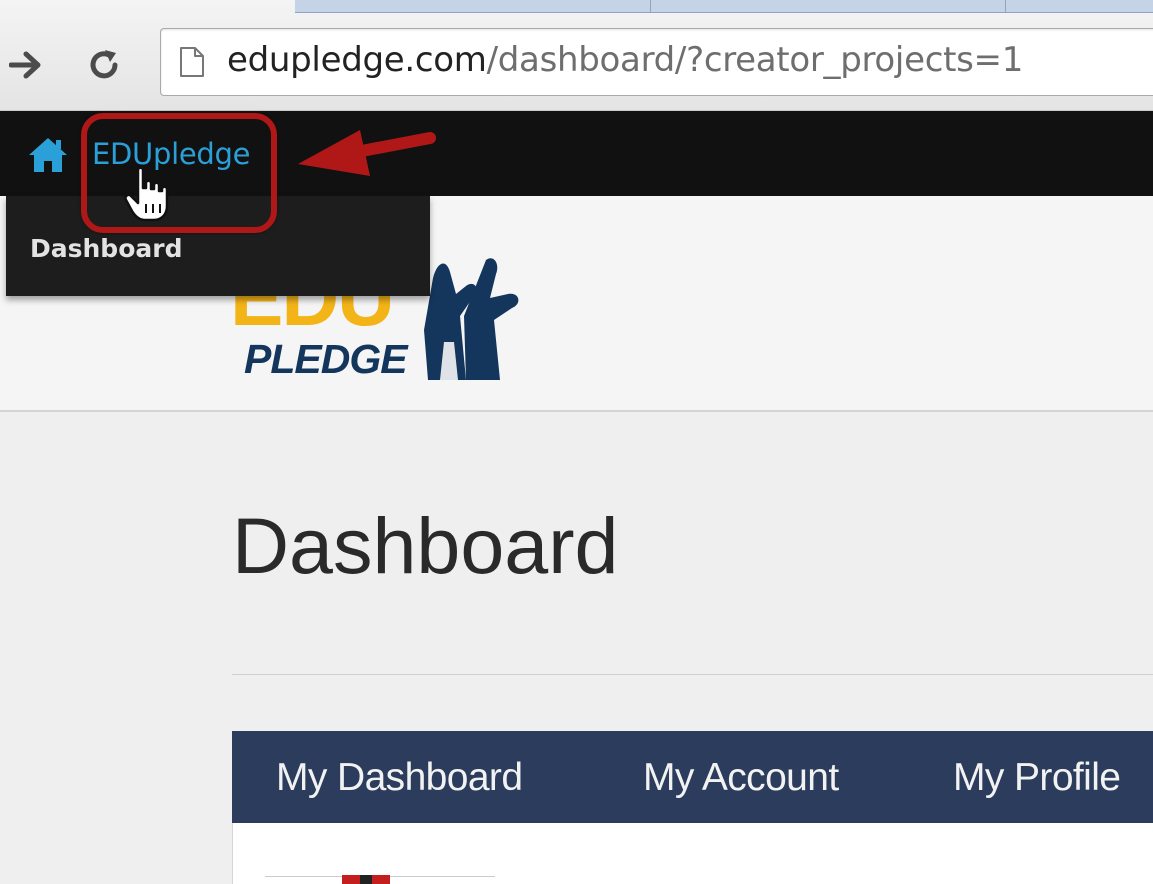 This screenshot has width=1153, height=884. What do you see at coordinates (146, 194) in the screenshot?
I see `hand-pointer-icon` at bounding box center [146, 194].